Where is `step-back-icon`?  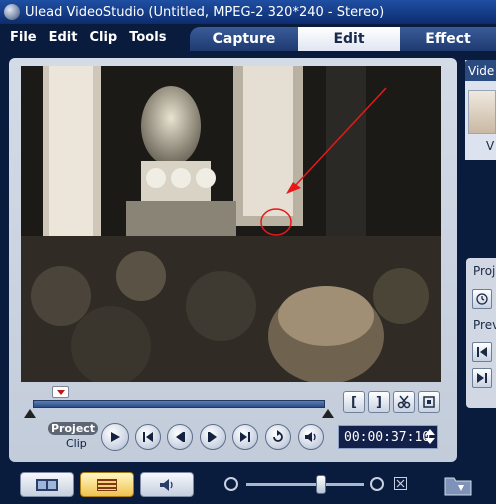 step-back-icon is located at coordinates (180, 437).